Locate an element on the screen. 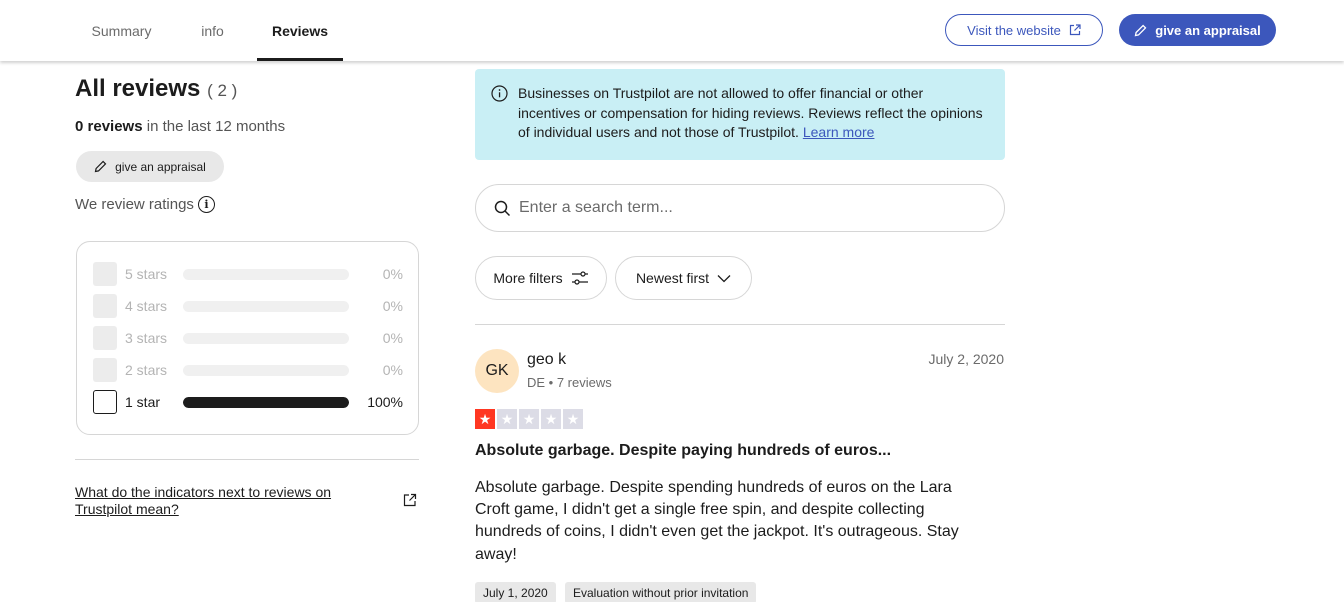 The height and width of the screenshot is (602, 1344). last-12-word: reviews is located at coordinates (115, 126).